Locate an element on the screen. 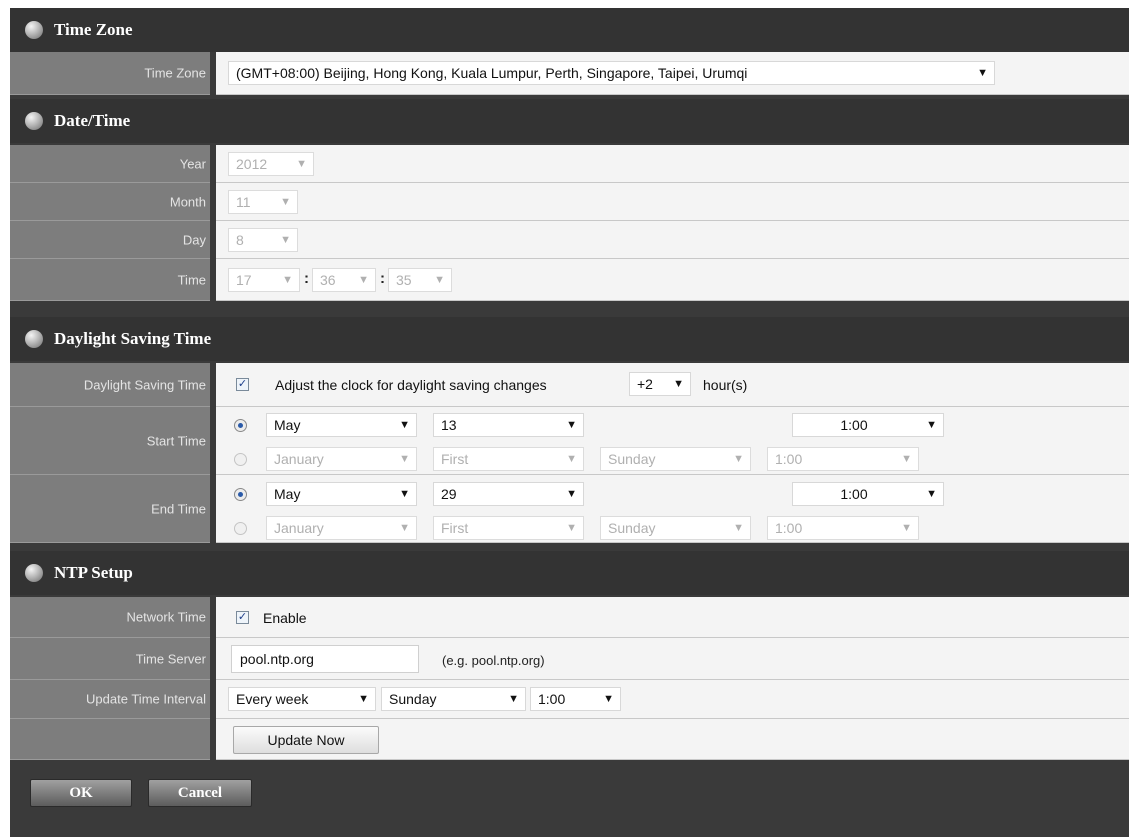 The image size is (1129, 837). end-rel-month-select: January ▼ is located at coordinates (341, 528).